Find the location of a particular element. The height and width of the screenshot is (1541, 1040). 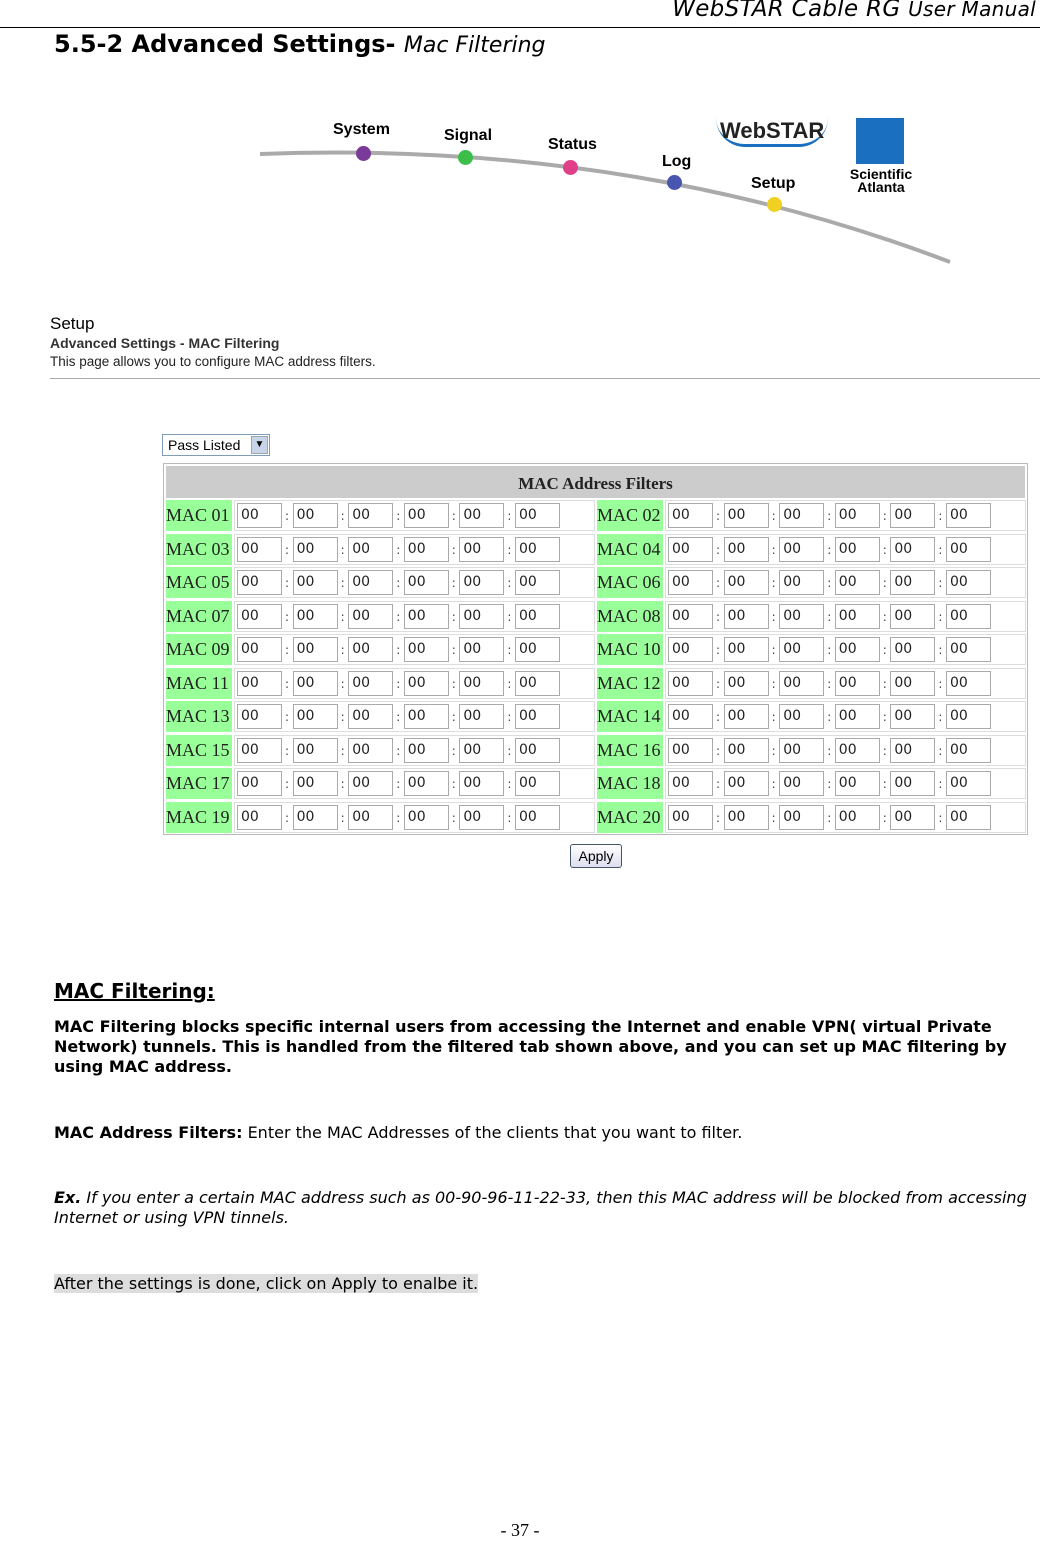

nav-status-dot-icon is located at coordinates (570, 167).